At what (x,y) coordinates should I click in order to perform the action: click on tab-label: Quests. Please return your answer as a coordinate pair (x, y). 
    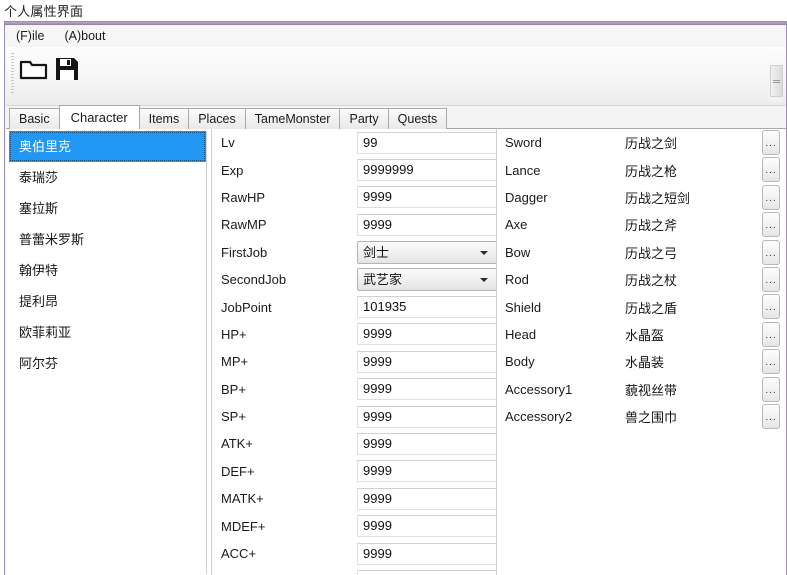
    Looking at the image, I should click on (417, 119).